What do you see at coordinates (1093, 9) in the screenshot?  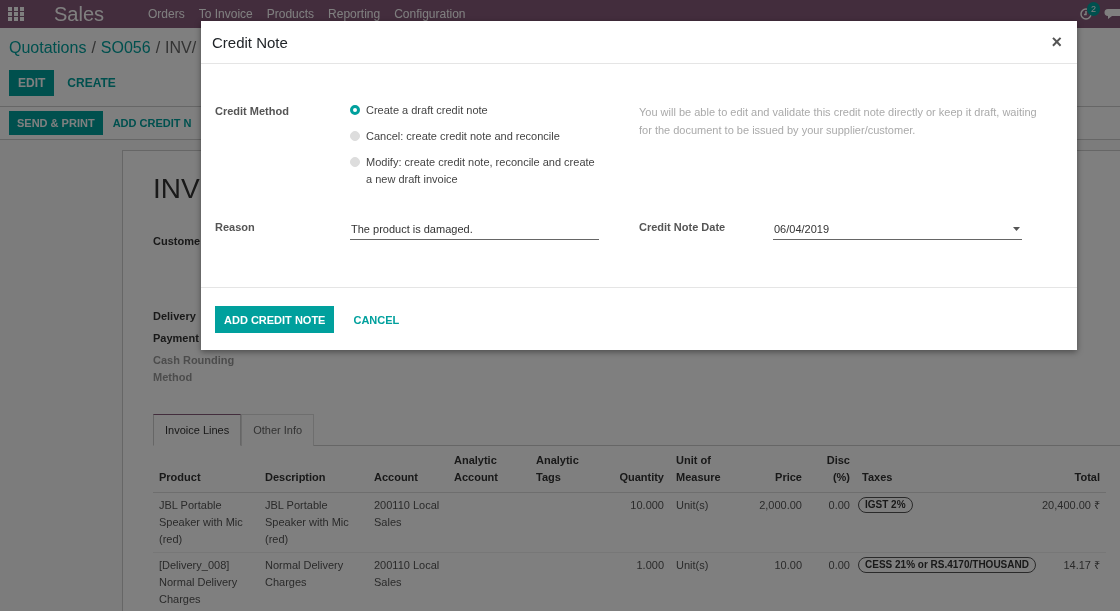 I see `activity-badge: 2` at bounding box center [1093, 9].